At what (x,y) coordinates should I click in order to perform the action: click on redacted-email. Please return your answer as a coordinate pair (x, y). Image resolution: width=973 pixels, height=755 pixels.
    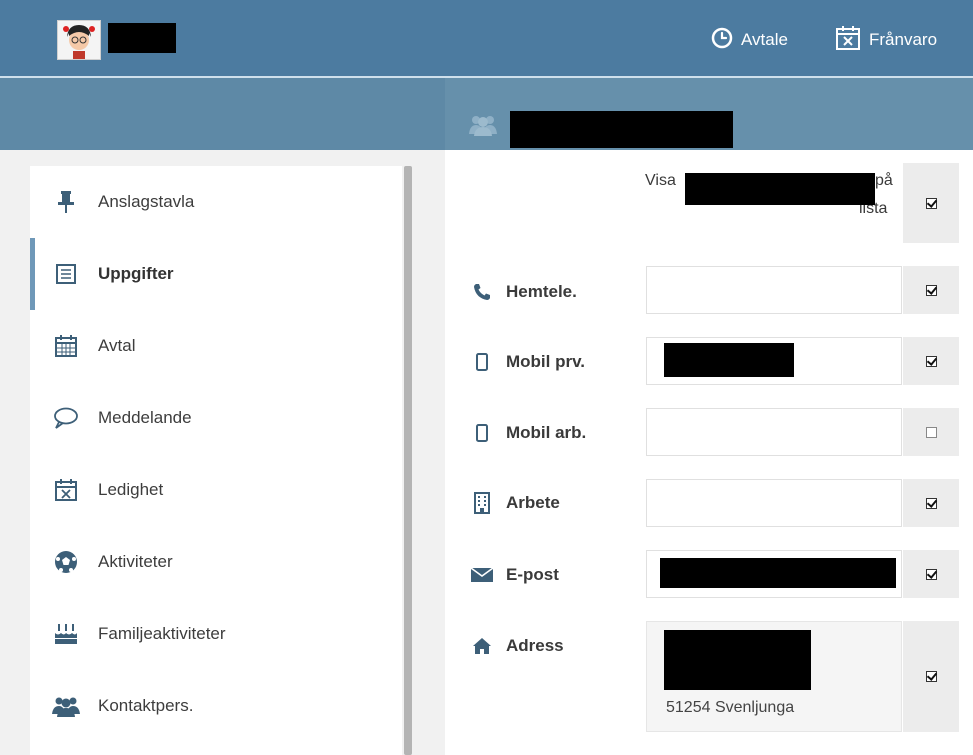
    Looking at the image, I should click on (778, 573).